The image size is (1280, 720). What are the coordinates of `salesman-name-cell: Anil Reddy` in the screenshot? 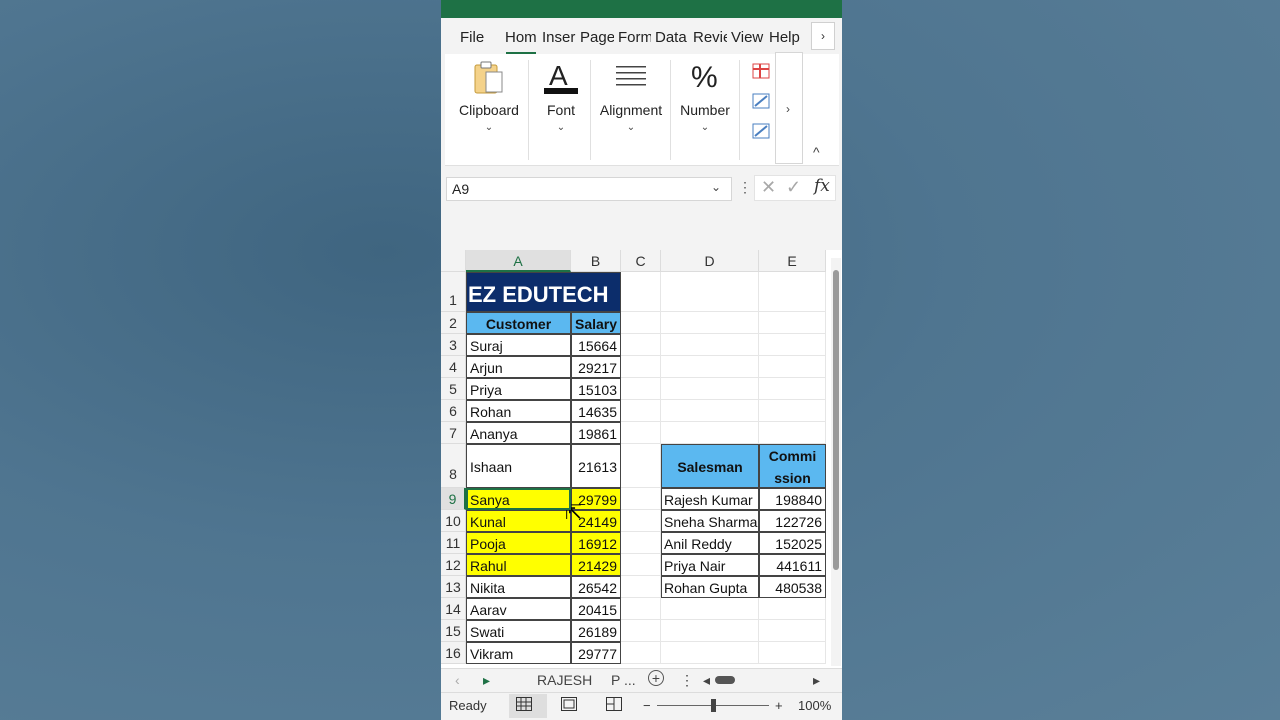 It's located at (710, 543).